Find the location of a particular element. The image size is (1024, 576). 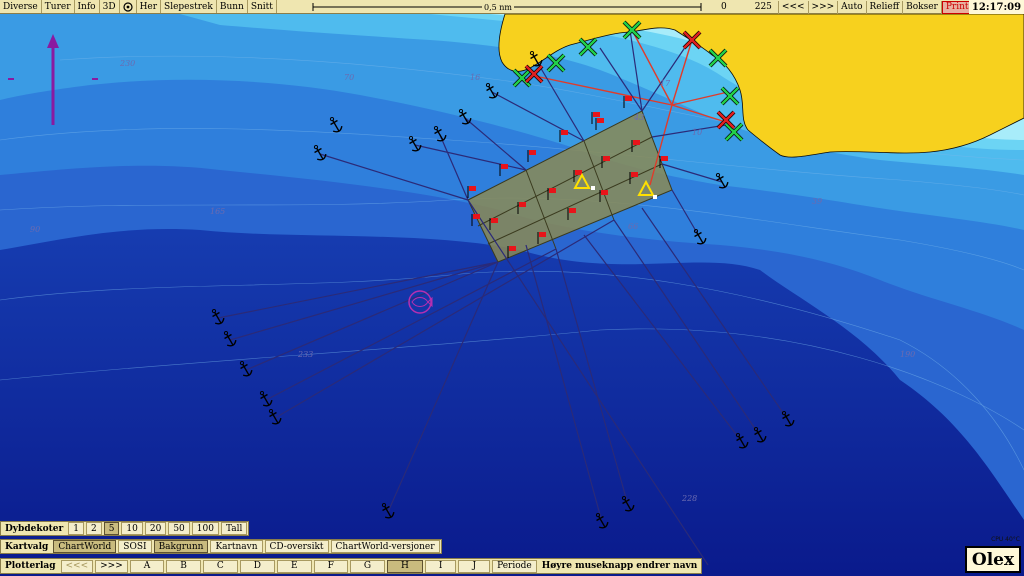

depth-label-70: 70 is located at coordinates (349, 77).